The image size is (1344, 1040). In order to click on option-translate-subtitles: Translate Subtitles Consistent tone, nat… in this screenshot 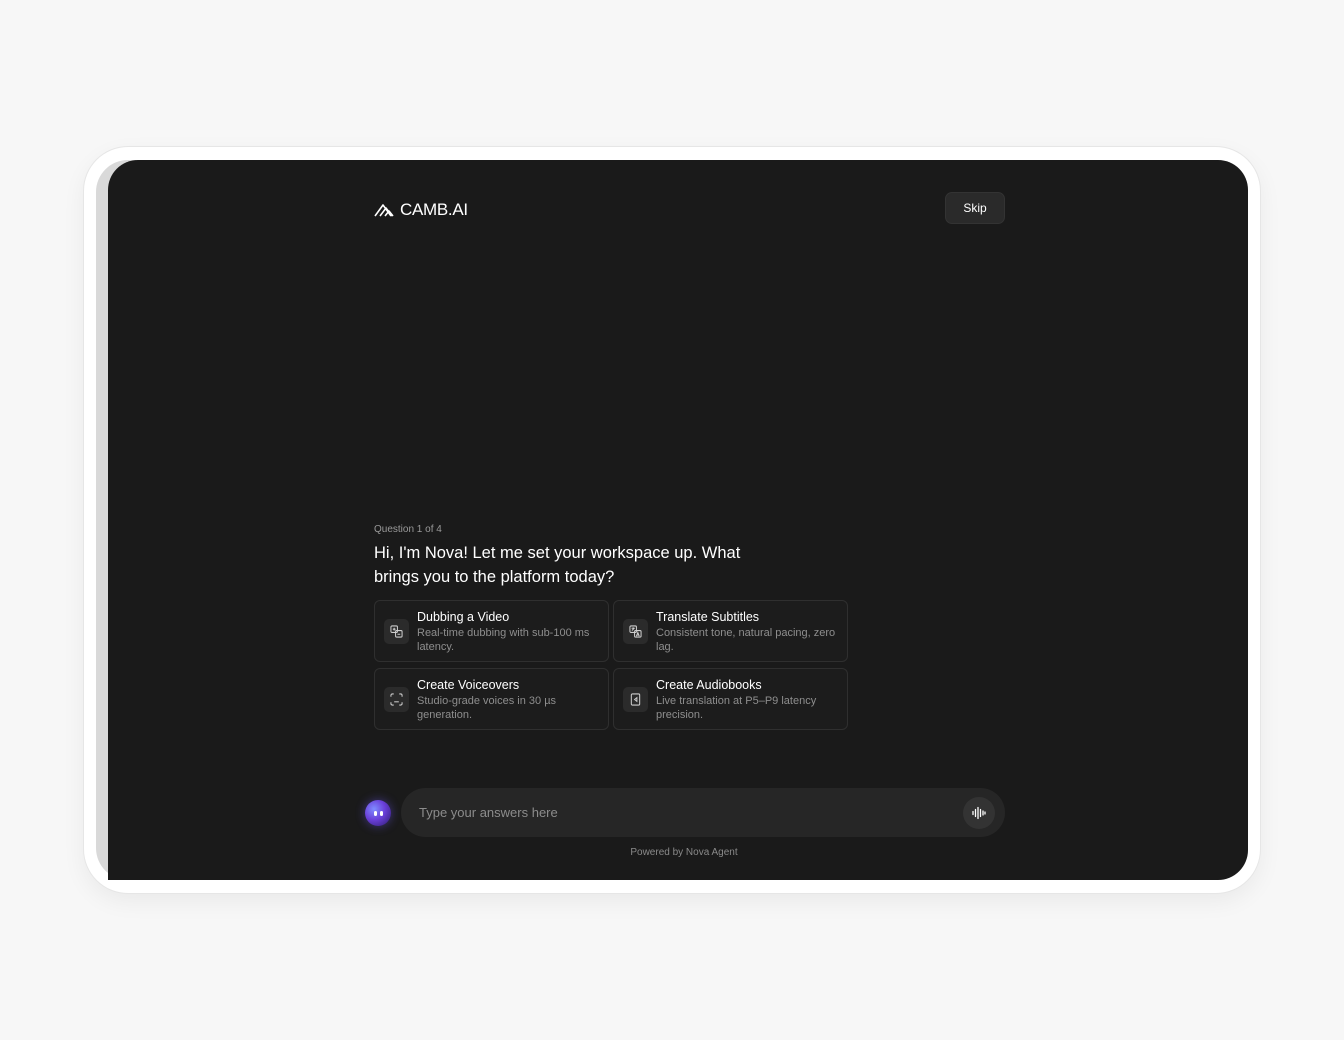, I will do `click(730, 631)`.